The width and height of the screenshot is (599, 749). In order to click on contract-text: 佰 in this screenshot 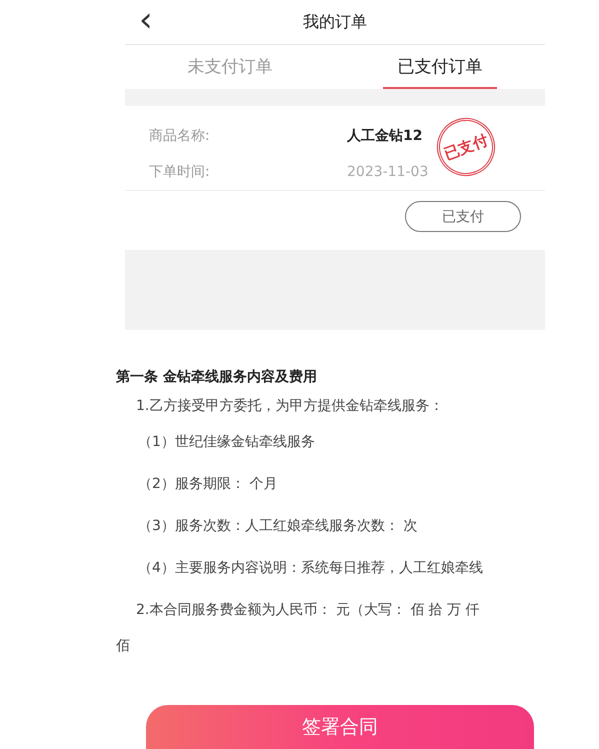, I will do `click(123, 646)`.